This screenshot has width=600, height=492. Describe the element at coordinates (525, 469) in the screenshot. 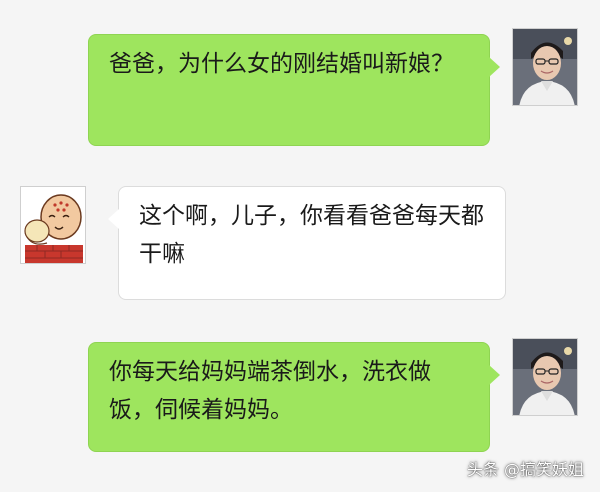

I see `watermark-text: 头条 @搞笑妖姐` at that location.